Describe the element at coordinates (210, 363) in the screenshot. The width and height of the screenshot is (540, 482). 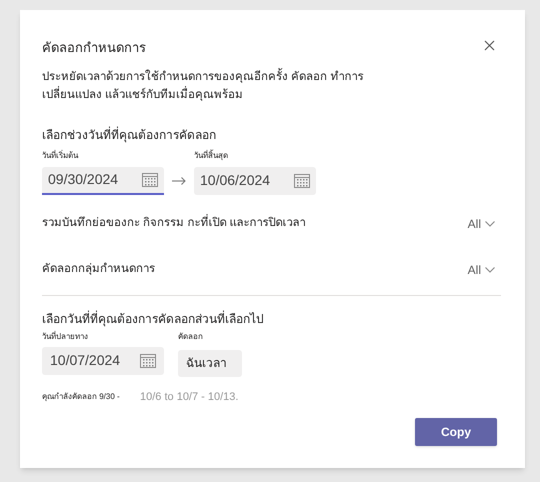
I see `copy-mode-field: ฉันเวลา` at that location.